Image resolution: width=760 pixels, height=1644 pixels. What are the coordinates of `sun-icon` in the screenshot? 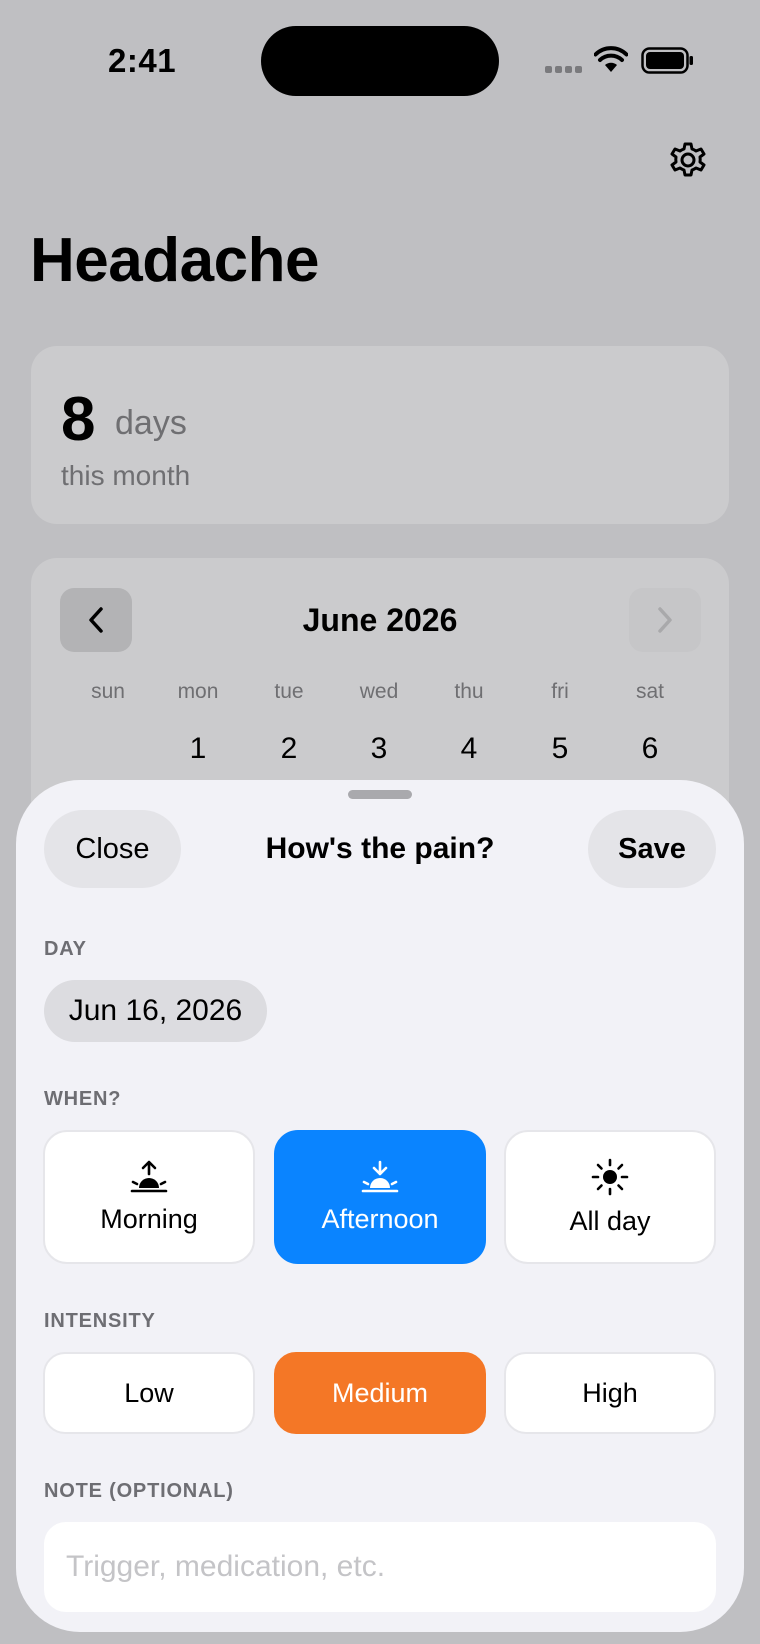 It's located at (610, 1176).